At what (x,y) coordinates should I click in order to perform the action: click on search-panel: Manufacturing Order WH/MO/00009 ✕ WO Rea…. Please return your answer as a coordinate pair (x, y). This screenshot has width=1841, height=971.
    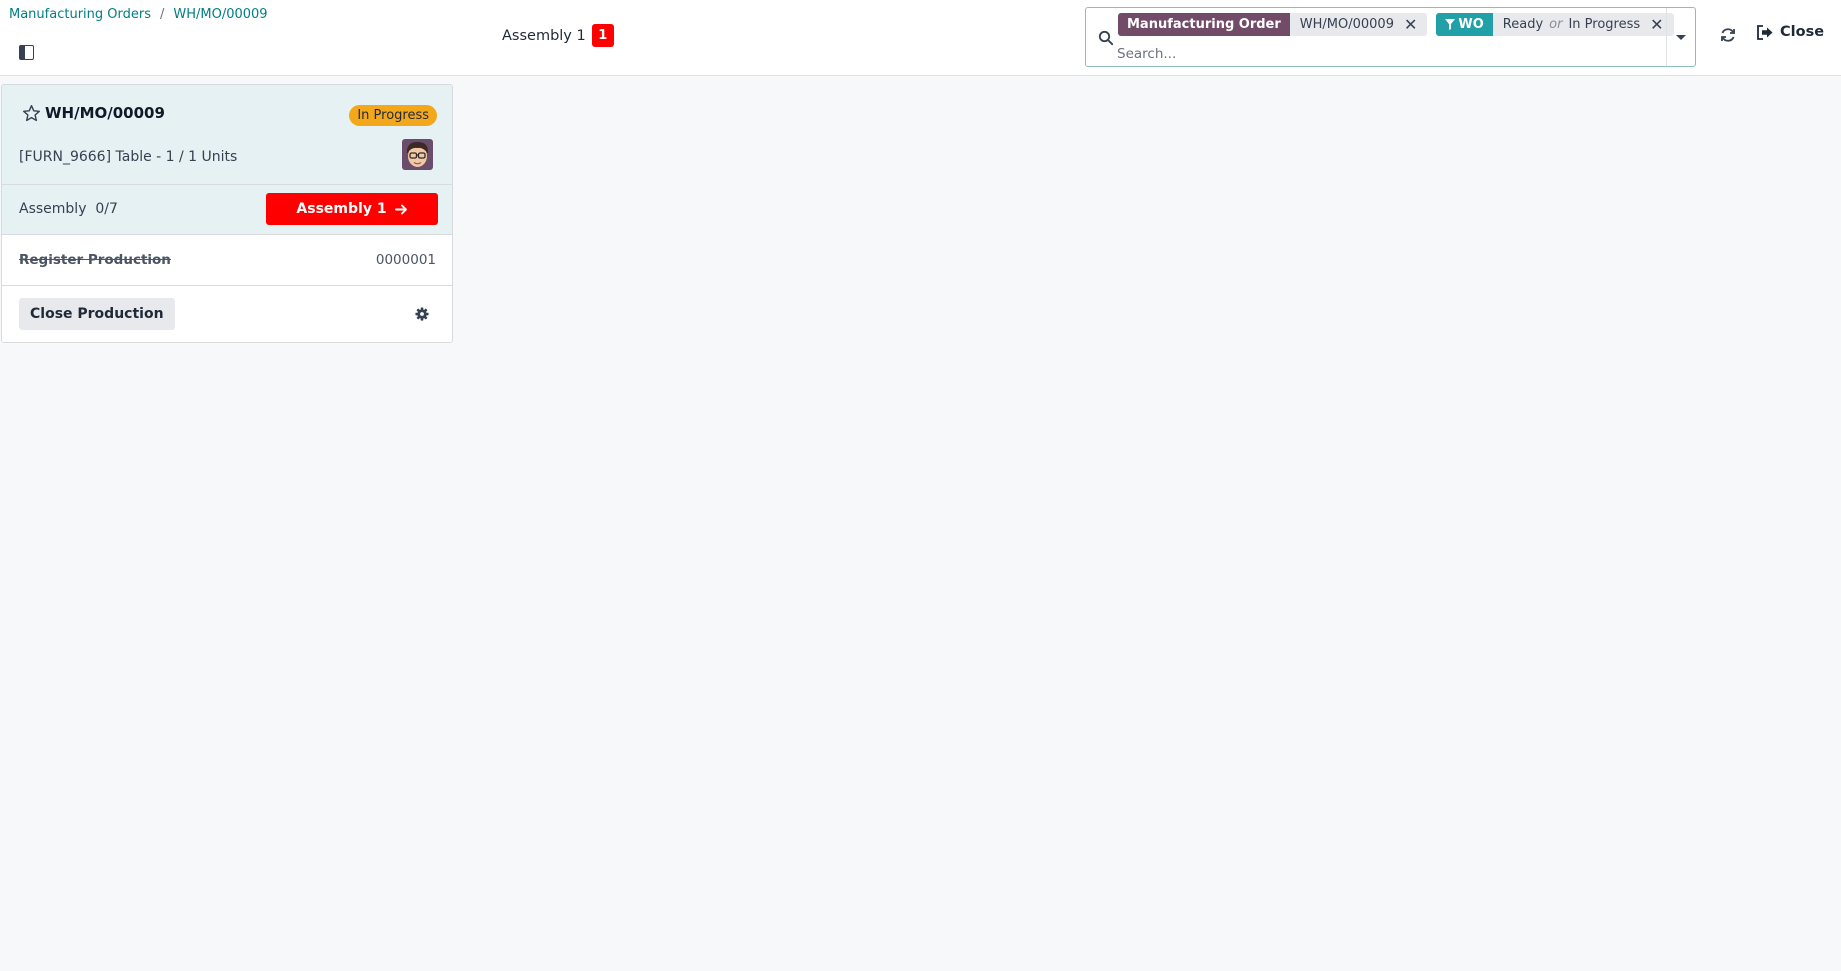
    Looking at the image, I should click on (1390, 37).